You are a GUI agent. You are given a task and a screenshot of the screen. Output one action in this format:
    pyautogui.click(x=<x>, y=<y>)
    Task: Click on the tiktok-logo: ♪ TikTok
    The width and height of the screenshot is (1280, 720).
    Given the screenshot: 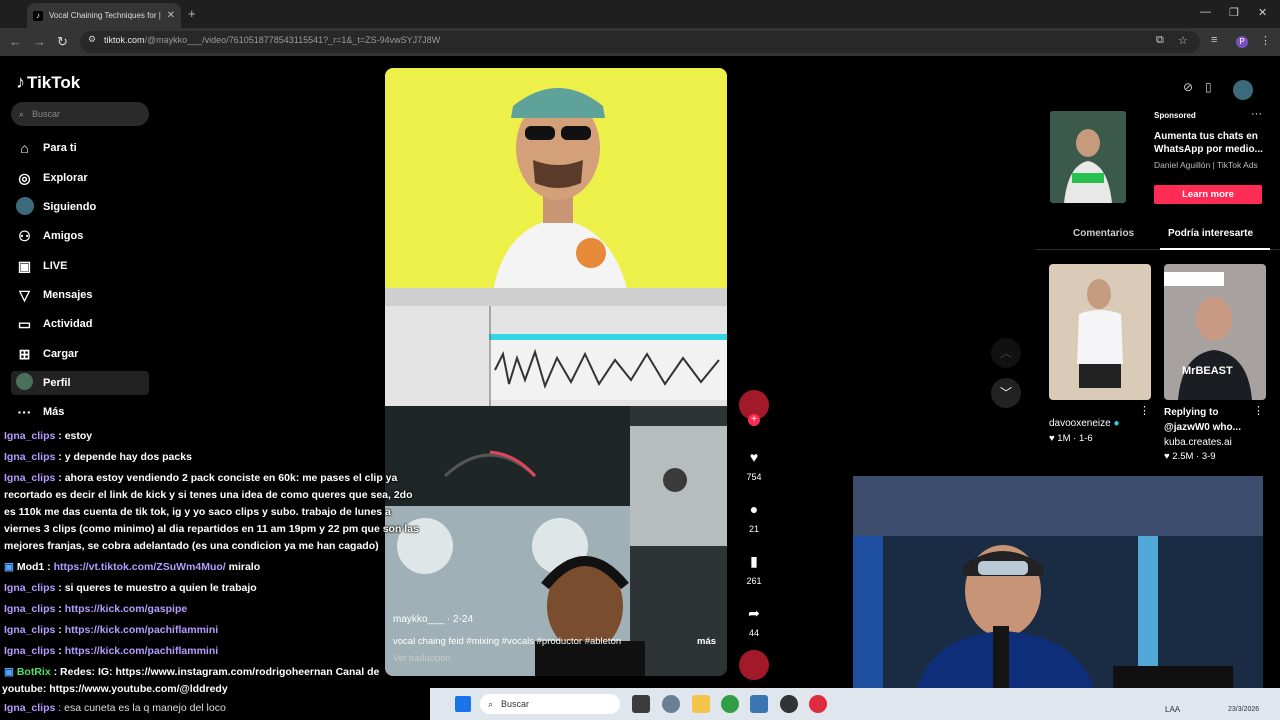 What is the action you would take?
    pyautogui.click(x=48, y=82)
    